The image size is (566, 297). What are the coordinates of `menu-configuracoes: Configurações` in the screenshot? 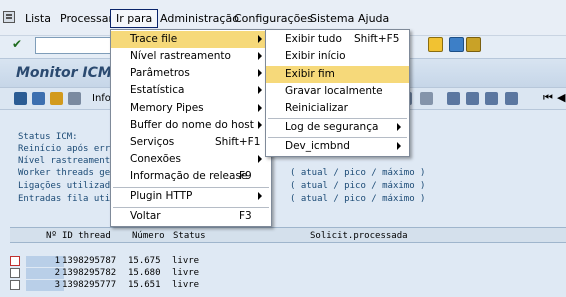 It's located at (273, 18).